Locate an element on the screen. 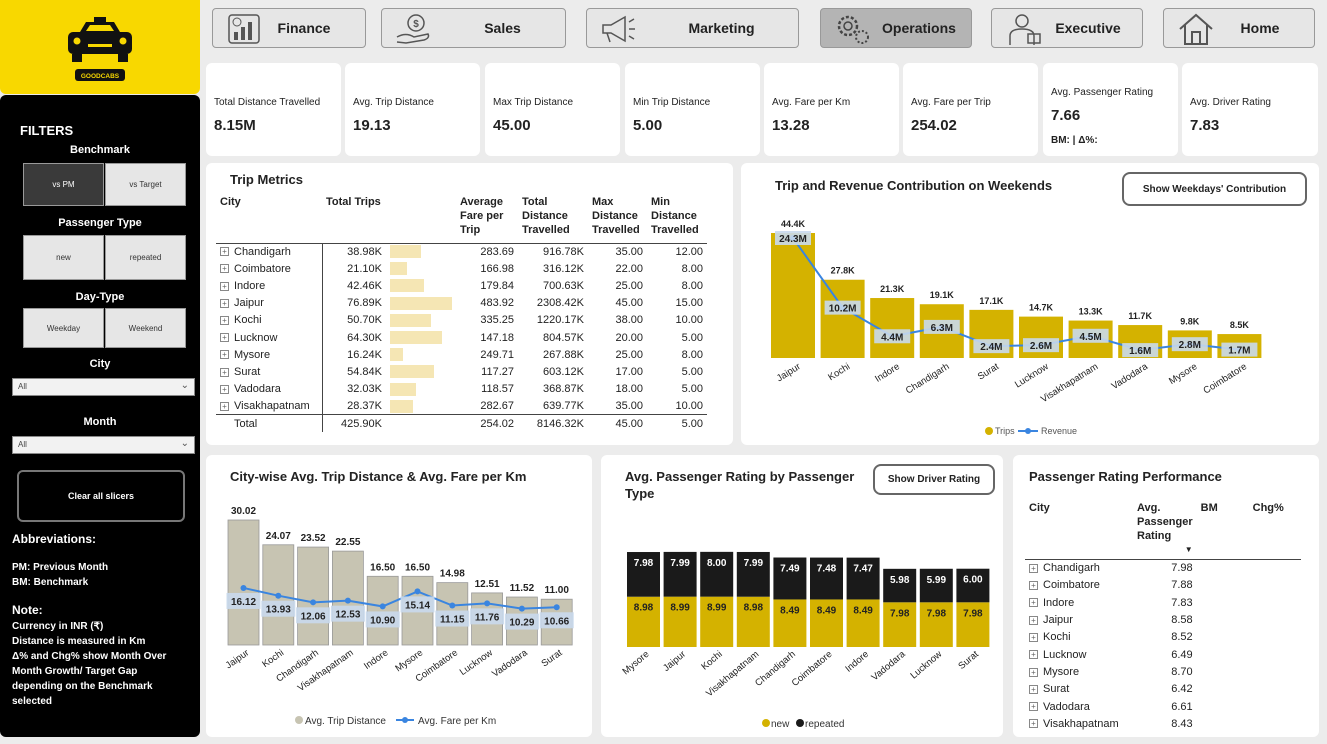 Image resolution: width=1327 pixels, height=744 pixels. distance-bar-label: 16.50 is located at coordinates (417, 567).